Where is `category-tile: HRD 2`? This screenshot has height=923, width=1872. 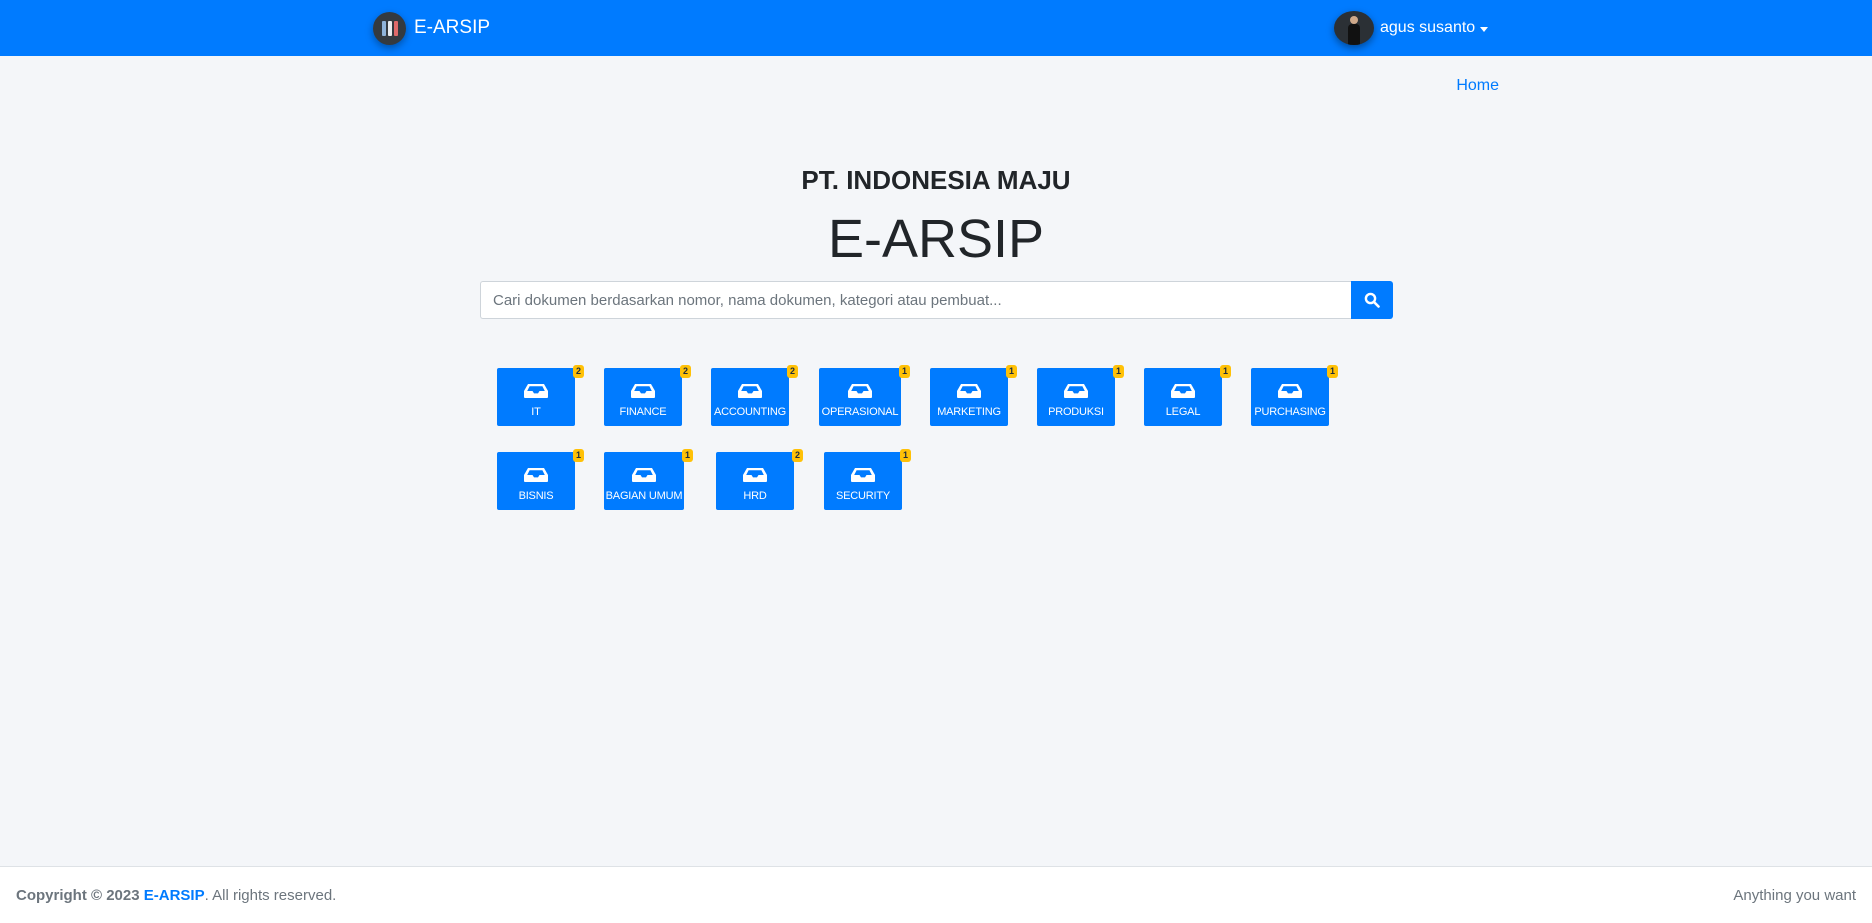 category-tile: HRD 2 is located at coordinates (759, 479).